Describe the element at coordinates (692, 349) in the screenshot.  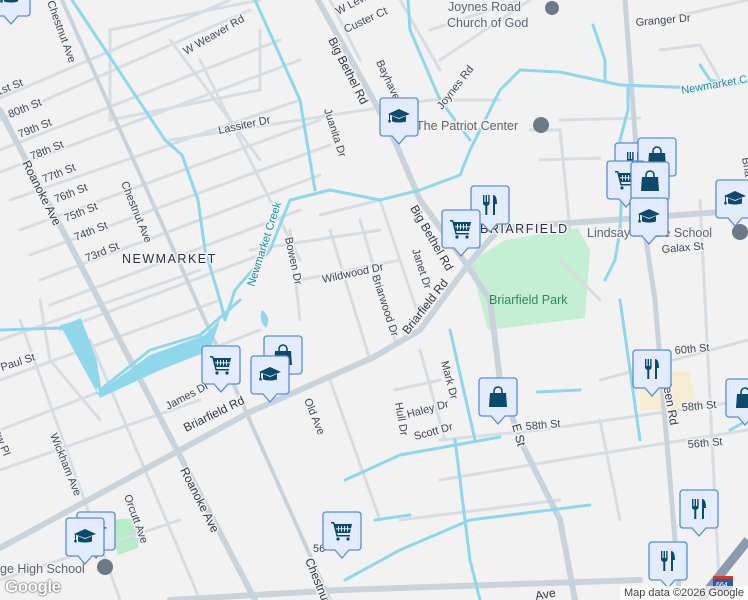
I see `road-label: 60th St` at that location.